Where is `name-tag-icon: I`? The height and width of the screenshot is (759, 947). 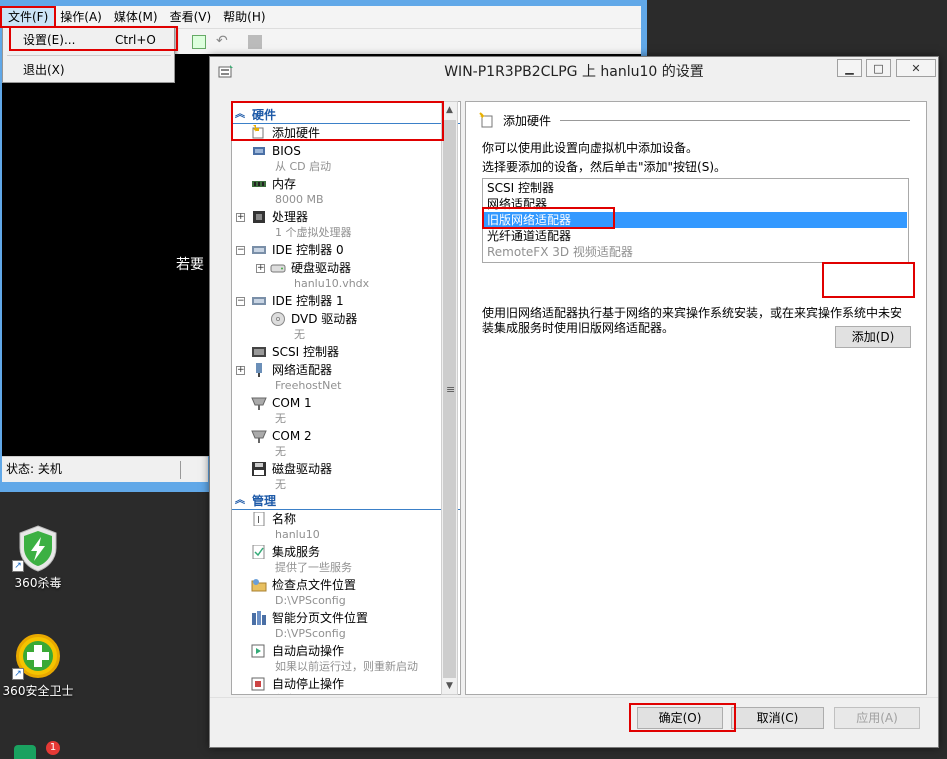
name-tag-icon: I is located at coordinates (259, 519).